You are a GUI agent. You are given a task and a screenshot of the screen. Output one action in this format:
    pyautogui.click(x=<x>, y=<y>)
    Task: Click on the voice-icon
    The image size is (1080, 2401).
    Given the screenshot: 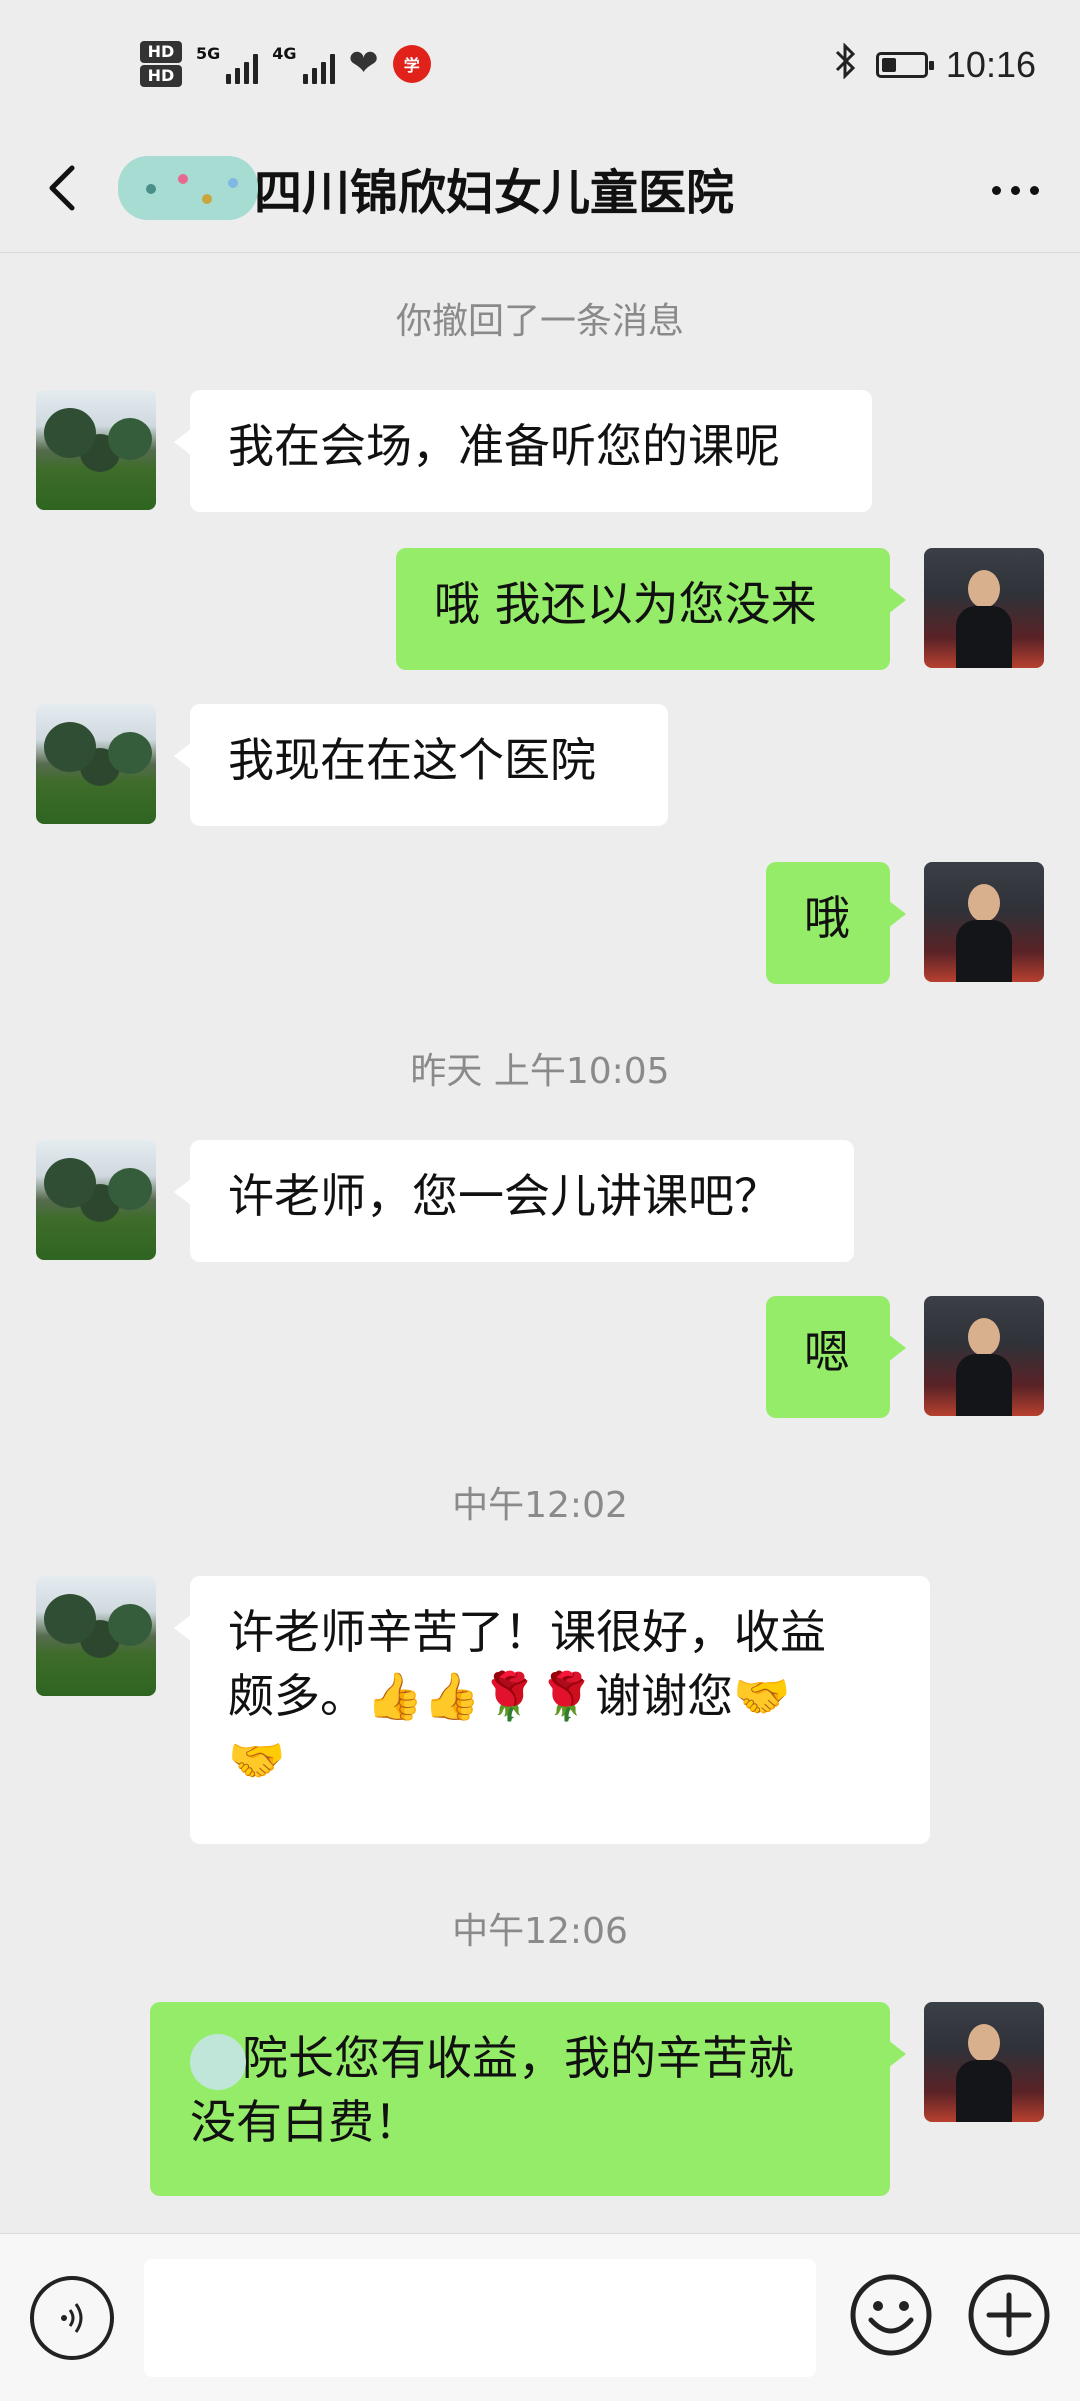 What is the action you would take?
    pyautogui.click(x=72, y=2318)
    